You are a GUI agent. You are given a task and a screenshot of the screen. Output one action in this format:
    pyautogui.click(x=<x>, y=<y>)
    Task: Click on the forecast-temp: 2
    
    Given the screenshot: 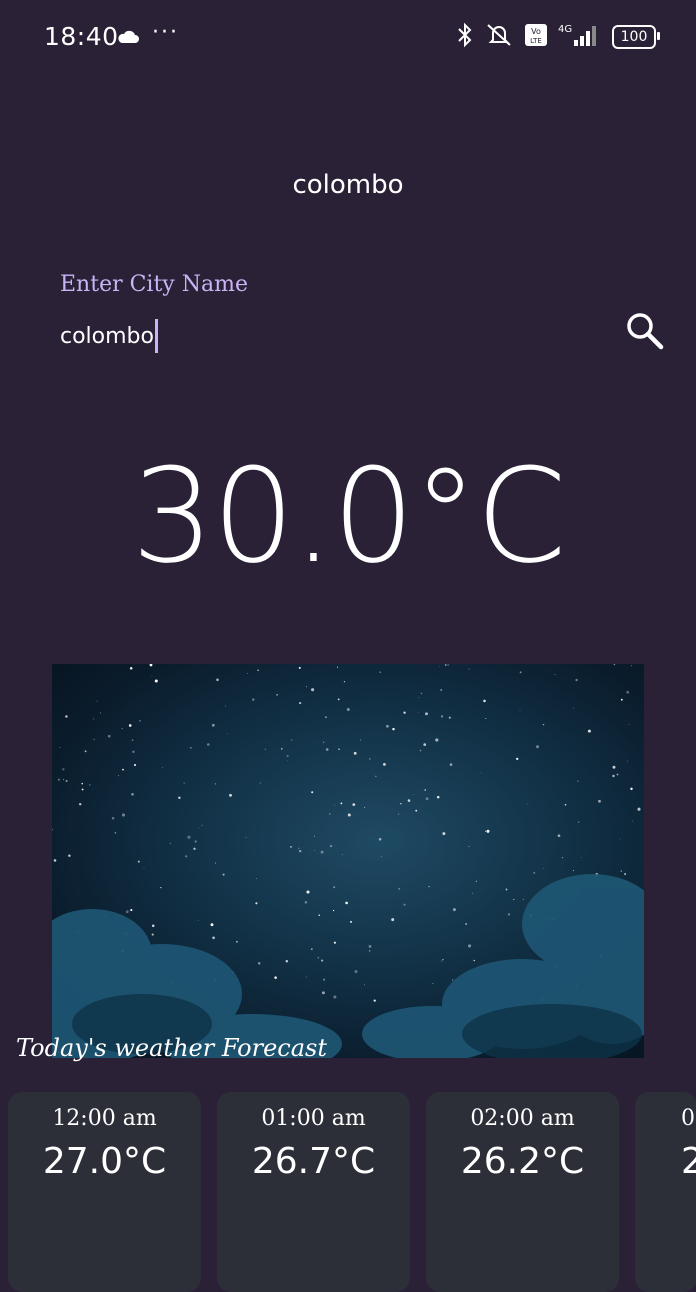 What is the action you would take?
    pyautogui.click(x=688, y=1161)
    